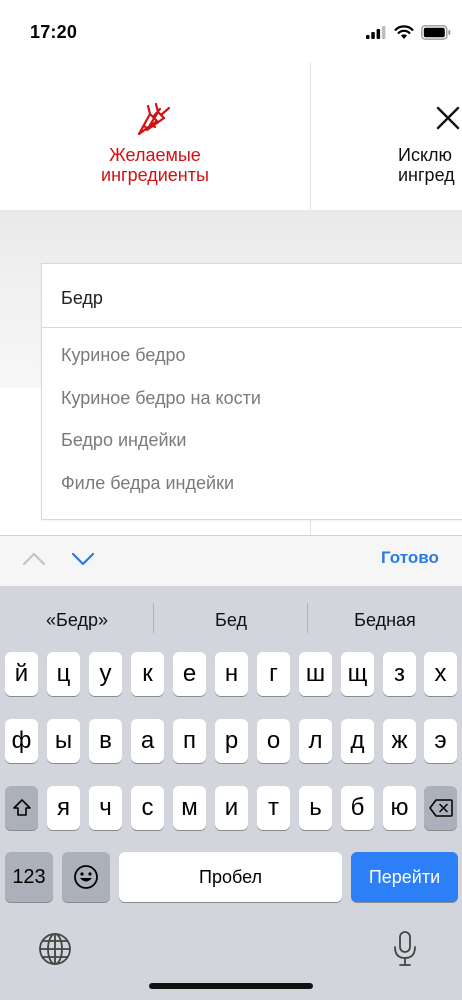 The height and width of the screenshot is (1000, 462). Describe the element at coordinates (357, 674) in the screenshot. I see `key-letter: щ` at that location.